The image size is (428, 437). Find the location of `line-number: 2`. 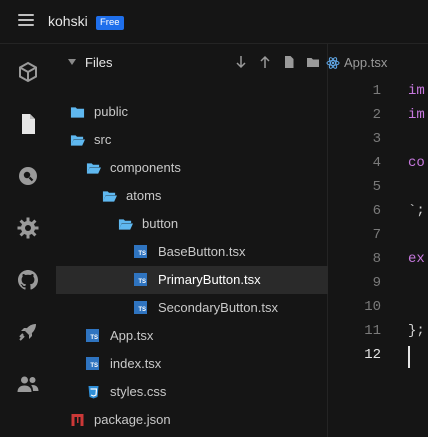

line-number: 2 is located at coordinates (376, 115).